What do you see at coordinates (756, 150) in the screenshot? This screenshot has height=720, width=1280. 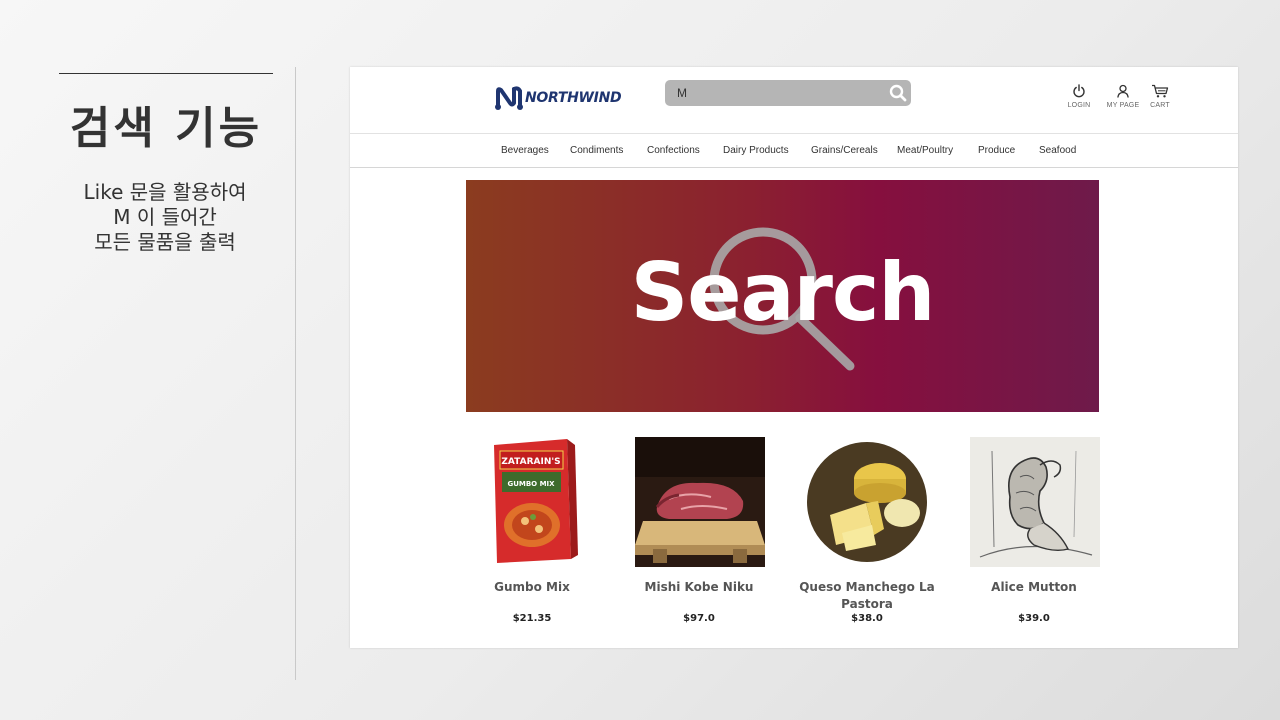 I see `category-dairy-products: Dairy Products` at bounding box center [756, 150].